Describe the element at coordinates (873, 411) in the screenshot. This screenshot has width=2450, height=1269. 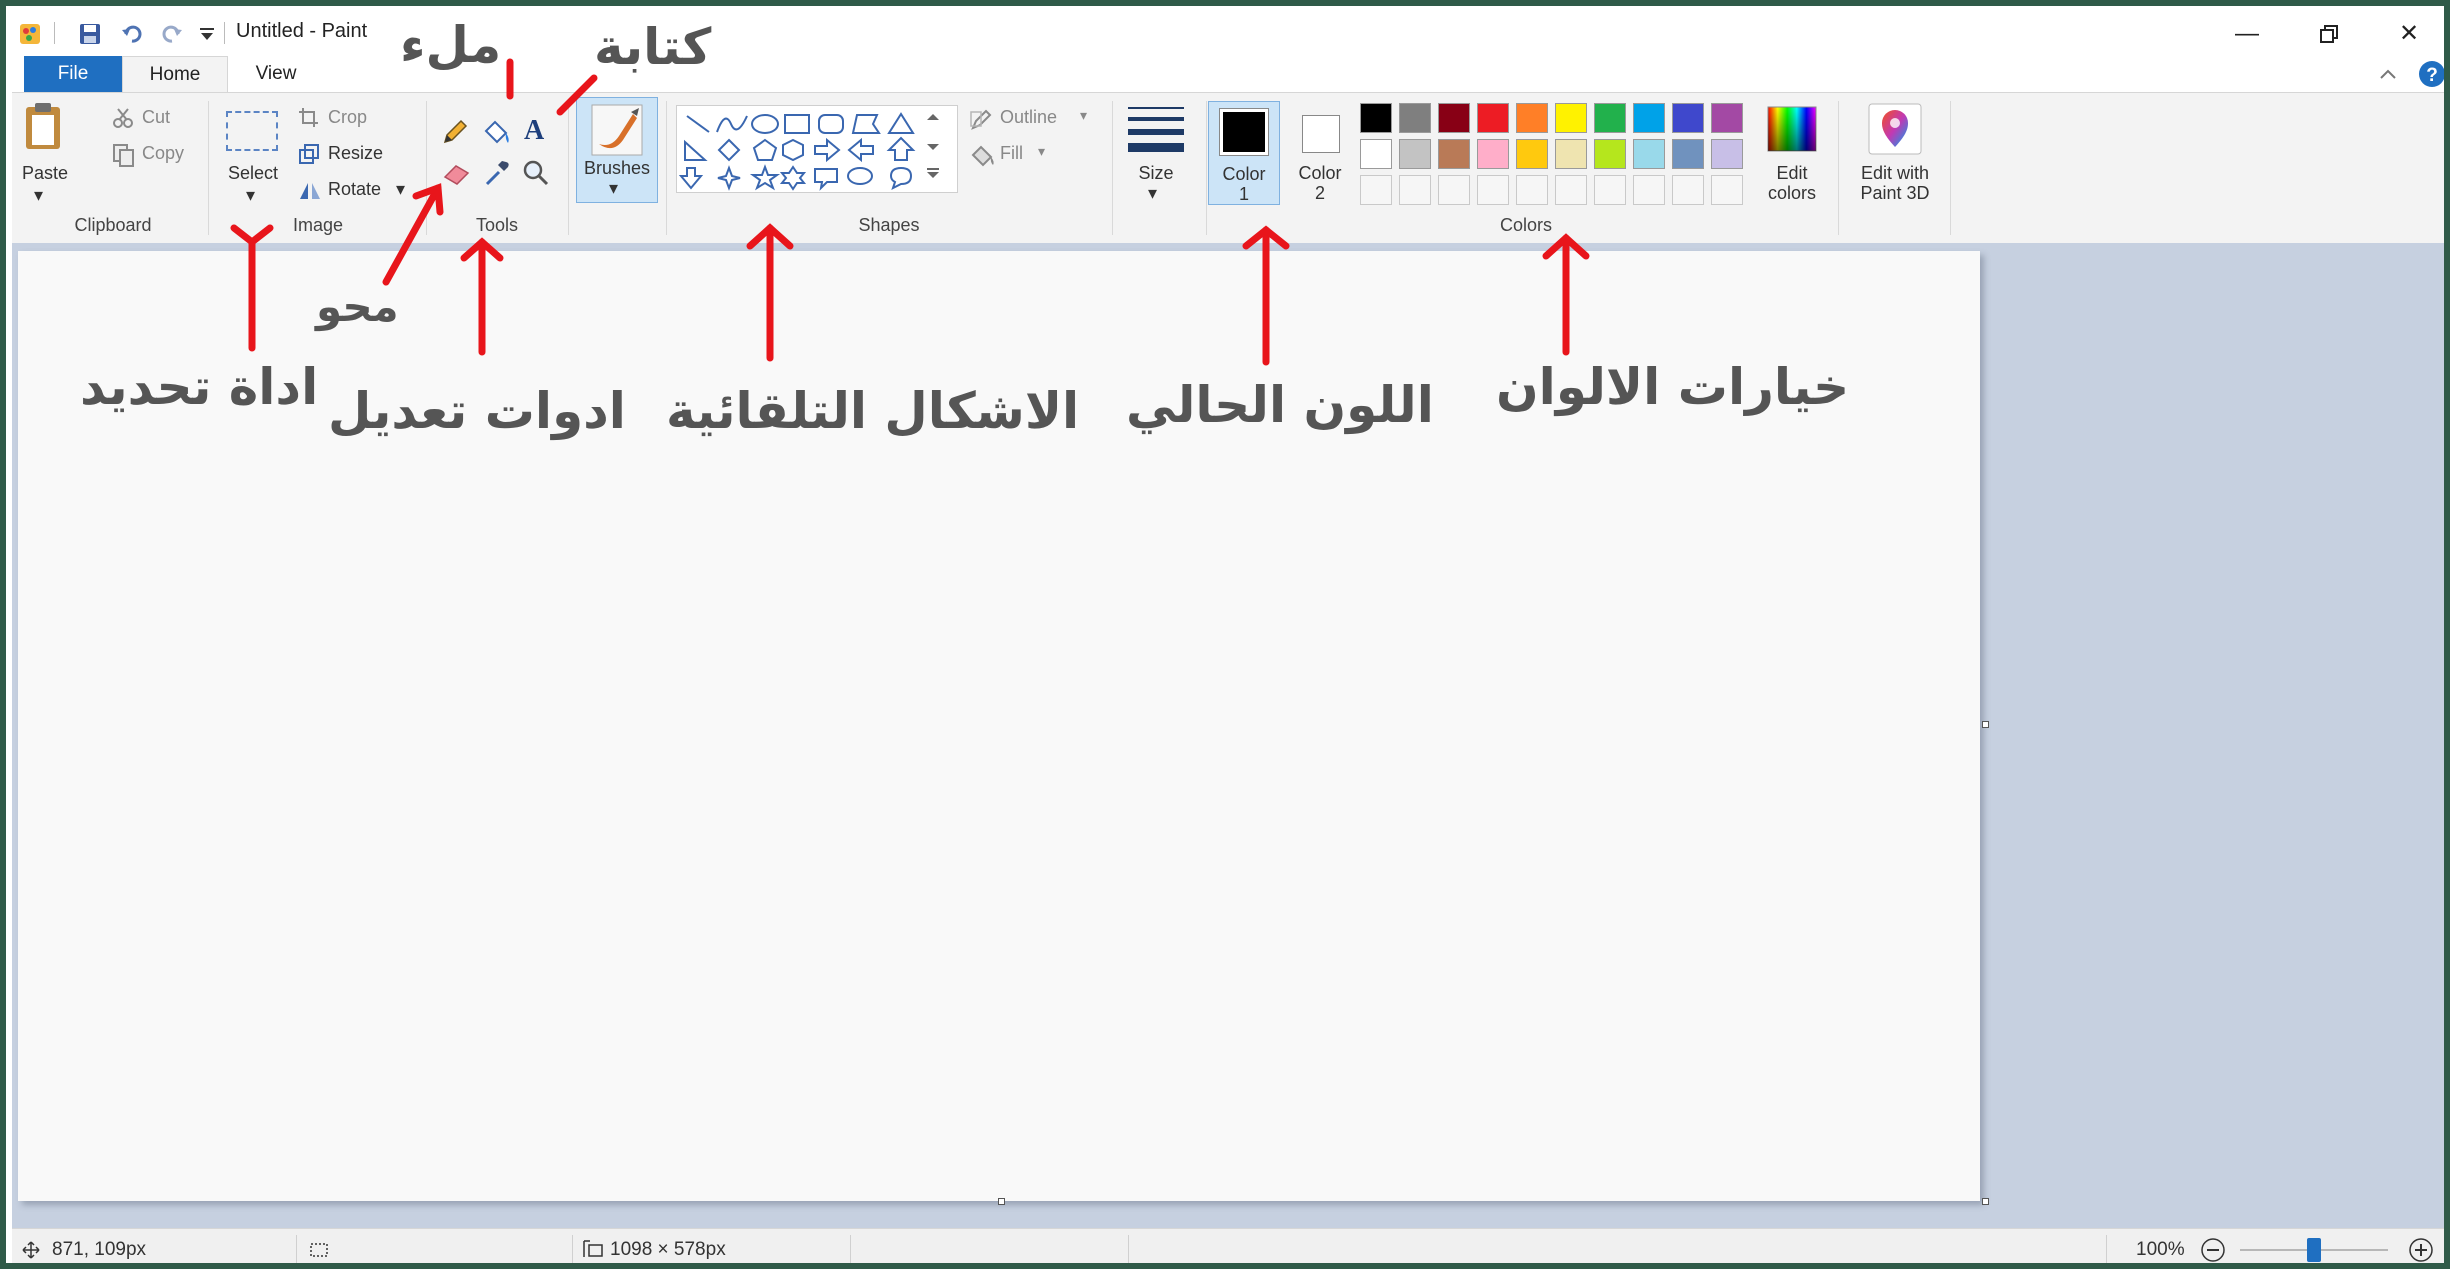
I see `annotation-shapes: الاشكال التلقائية` at that location.